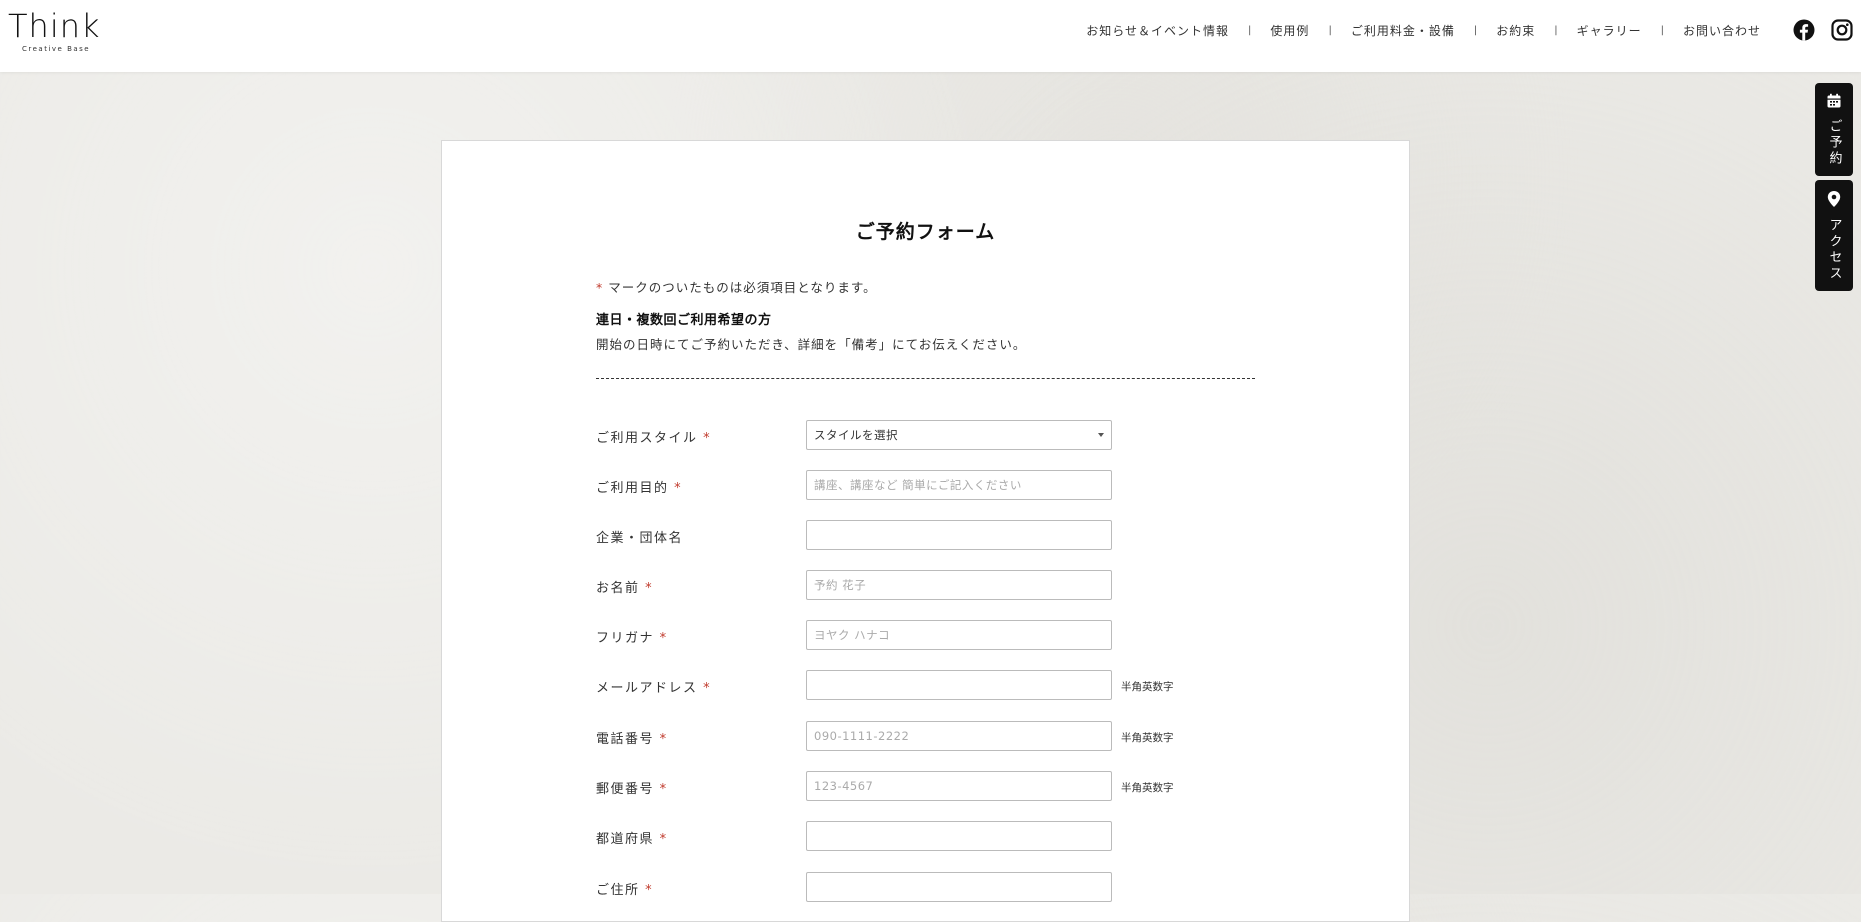 Image resolution: width=1861 pixels, height=922 pixels. Describe the element at coordinates (740, 287) in the screenshot. I see `required-note-text: マークのついたものは必須項目となります。` at that location.